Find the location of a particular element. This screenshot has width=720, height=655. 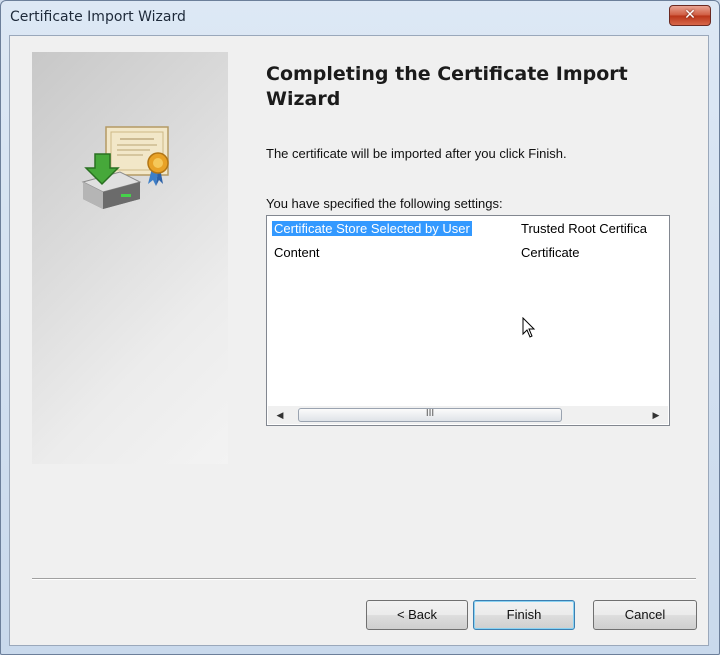

certificate-import-icon is located at coordinates (130, 171).